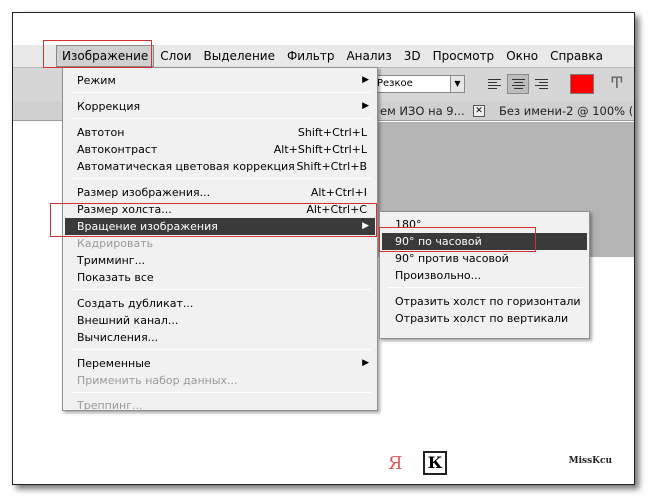 This screenshot has width=650, height=500. What do you see at coordinates (435, 463) in the screenshot?
I see `glyph-box: К` at bounding box center [435, 463].